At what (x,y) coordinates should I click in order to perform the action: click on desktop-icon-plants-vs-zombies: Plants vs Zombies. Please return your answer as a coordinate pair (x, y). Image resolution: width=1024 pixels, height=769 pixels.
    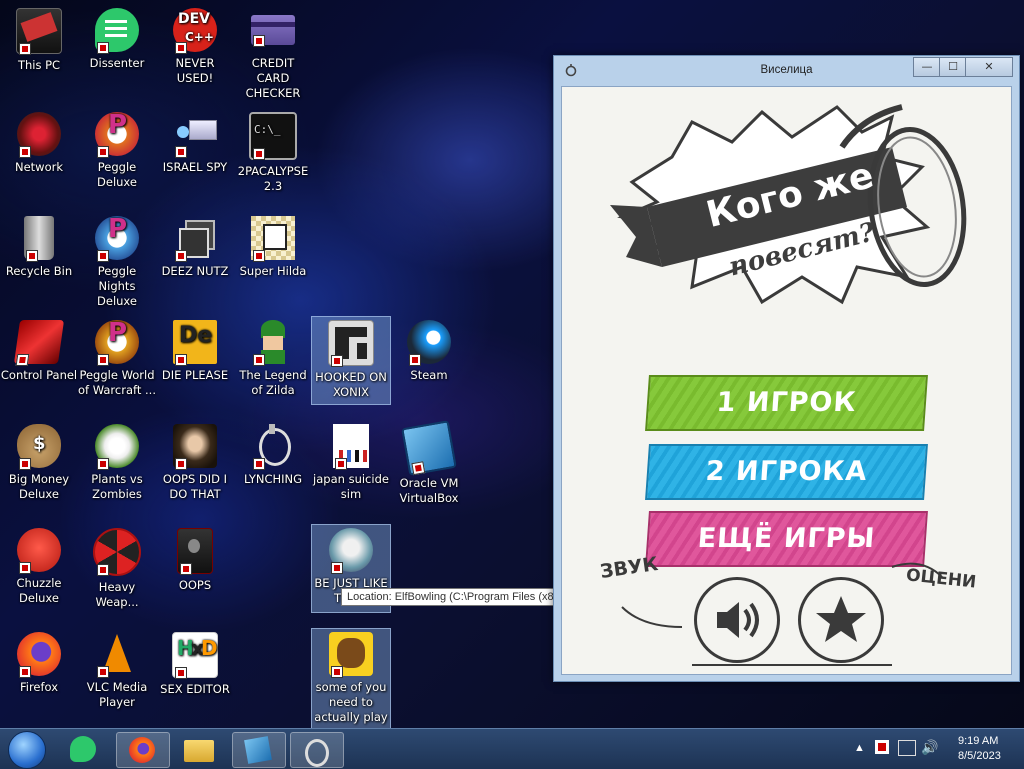
    Looking at the image, I should click on (117, 463).